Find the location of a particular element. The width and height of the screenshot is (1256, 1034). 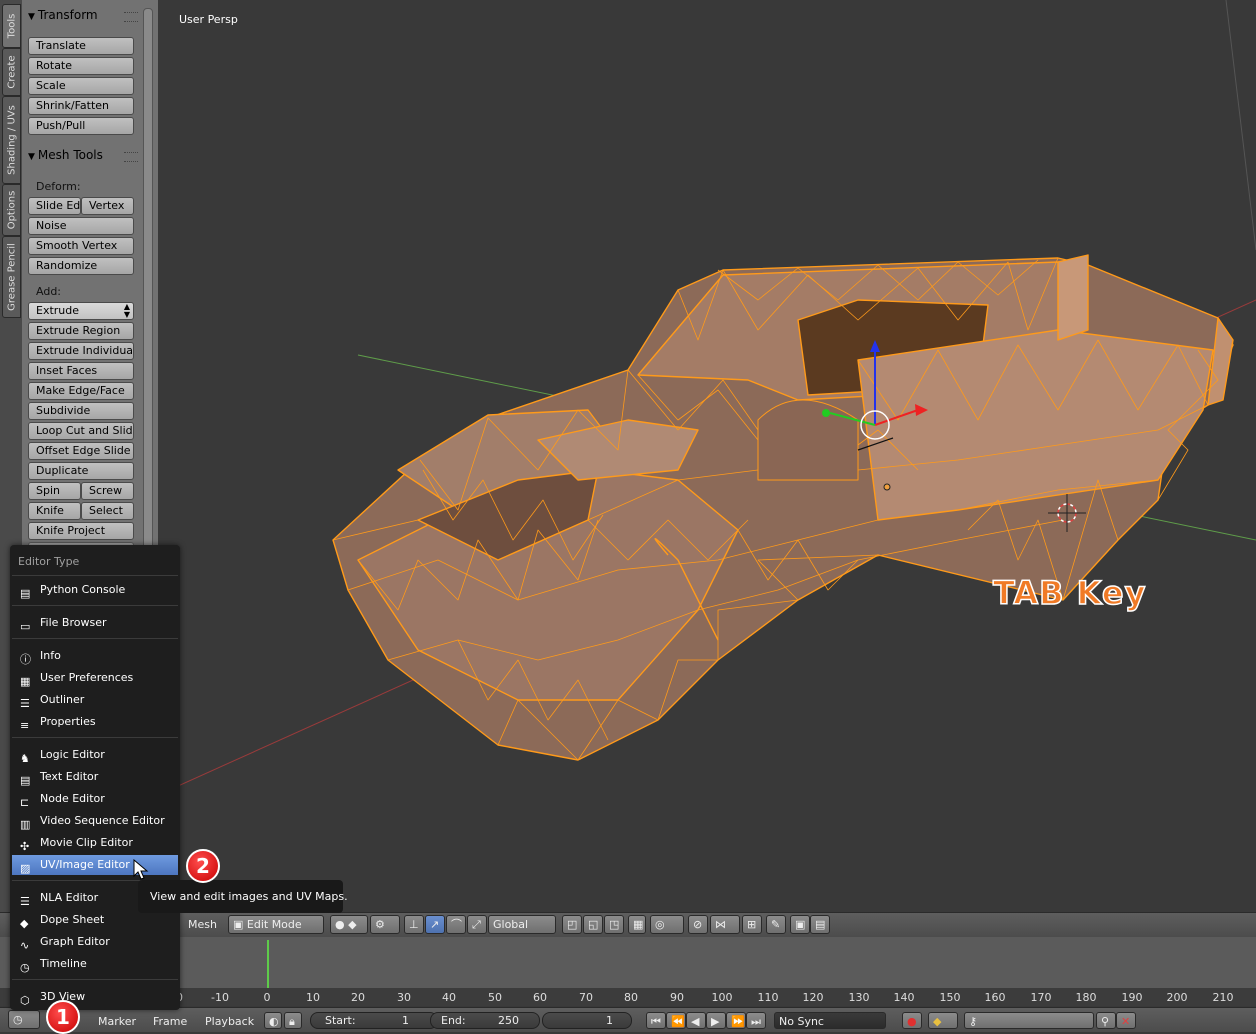

shrink-fatten-button: Shrink/Fatten is located at coordinates (81, 106).